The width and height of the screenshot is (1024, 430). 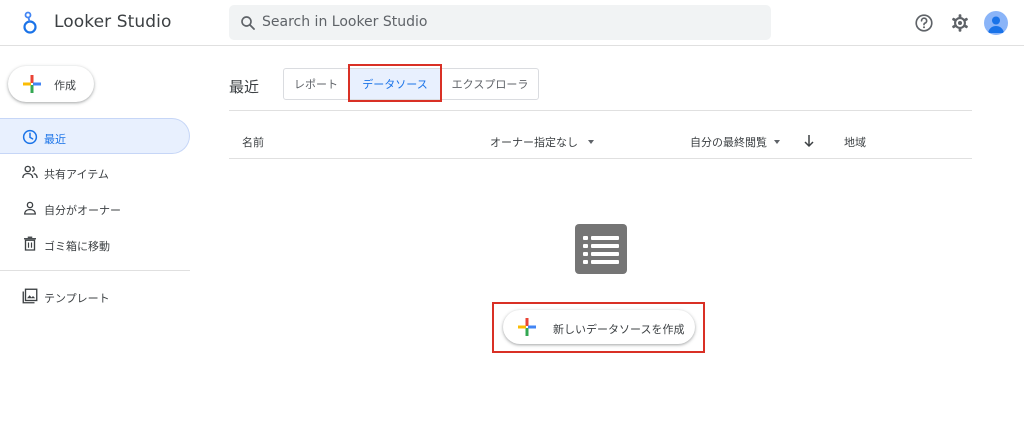 I want to click on app-title: Looker Studio, so click(x=113, y=22).